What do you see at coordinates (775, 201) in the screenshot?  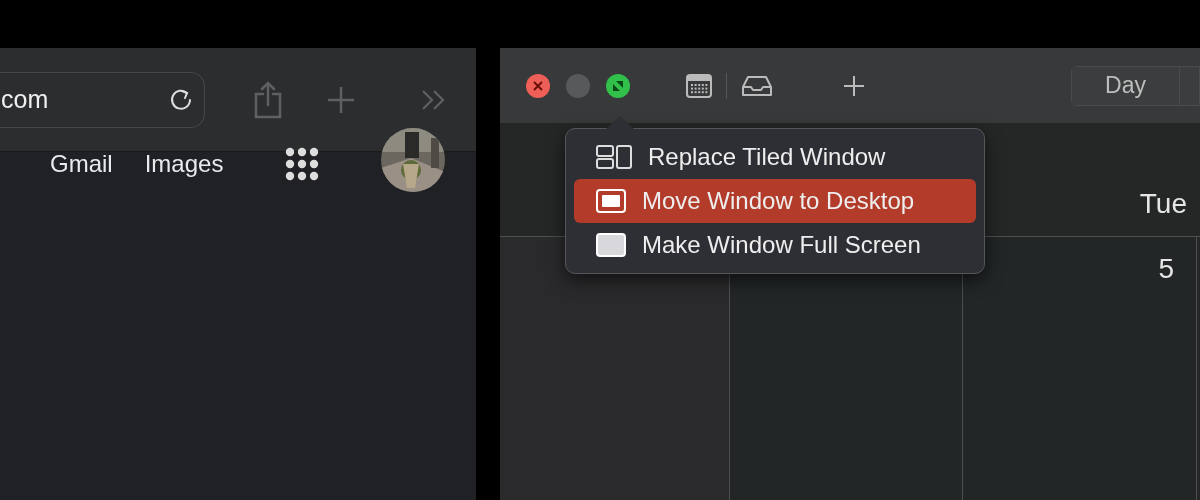 I see `menu-item: Move Window to Desktop` at bounding box center [775, 201].